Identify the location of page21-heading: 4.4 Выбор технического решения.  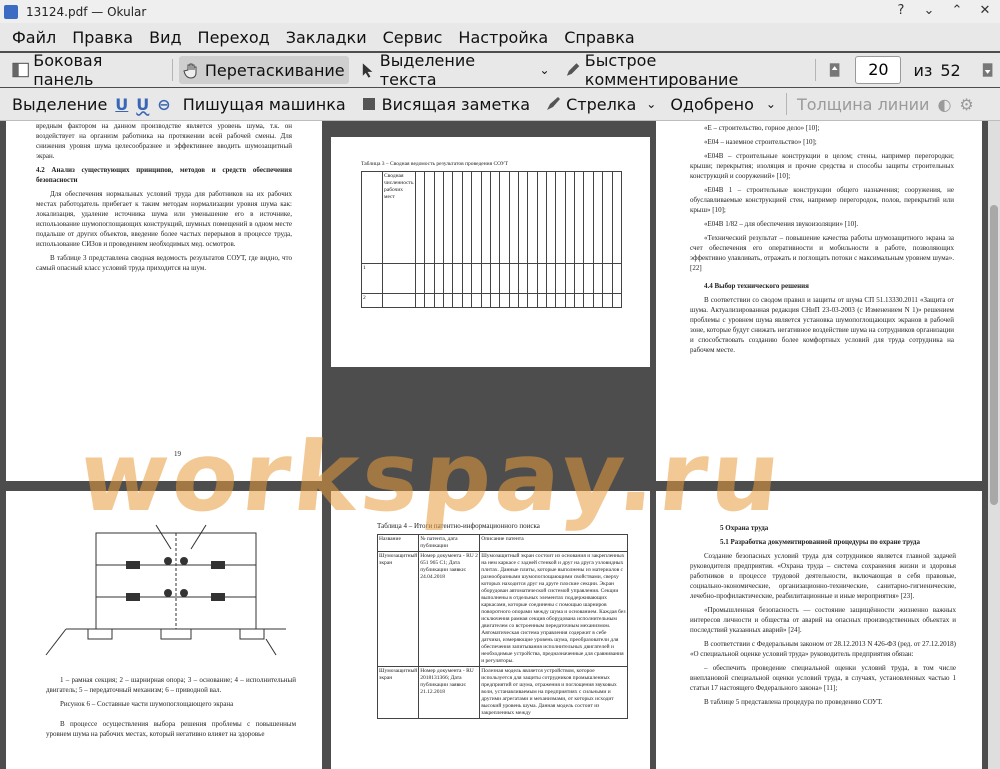
(756, 286).